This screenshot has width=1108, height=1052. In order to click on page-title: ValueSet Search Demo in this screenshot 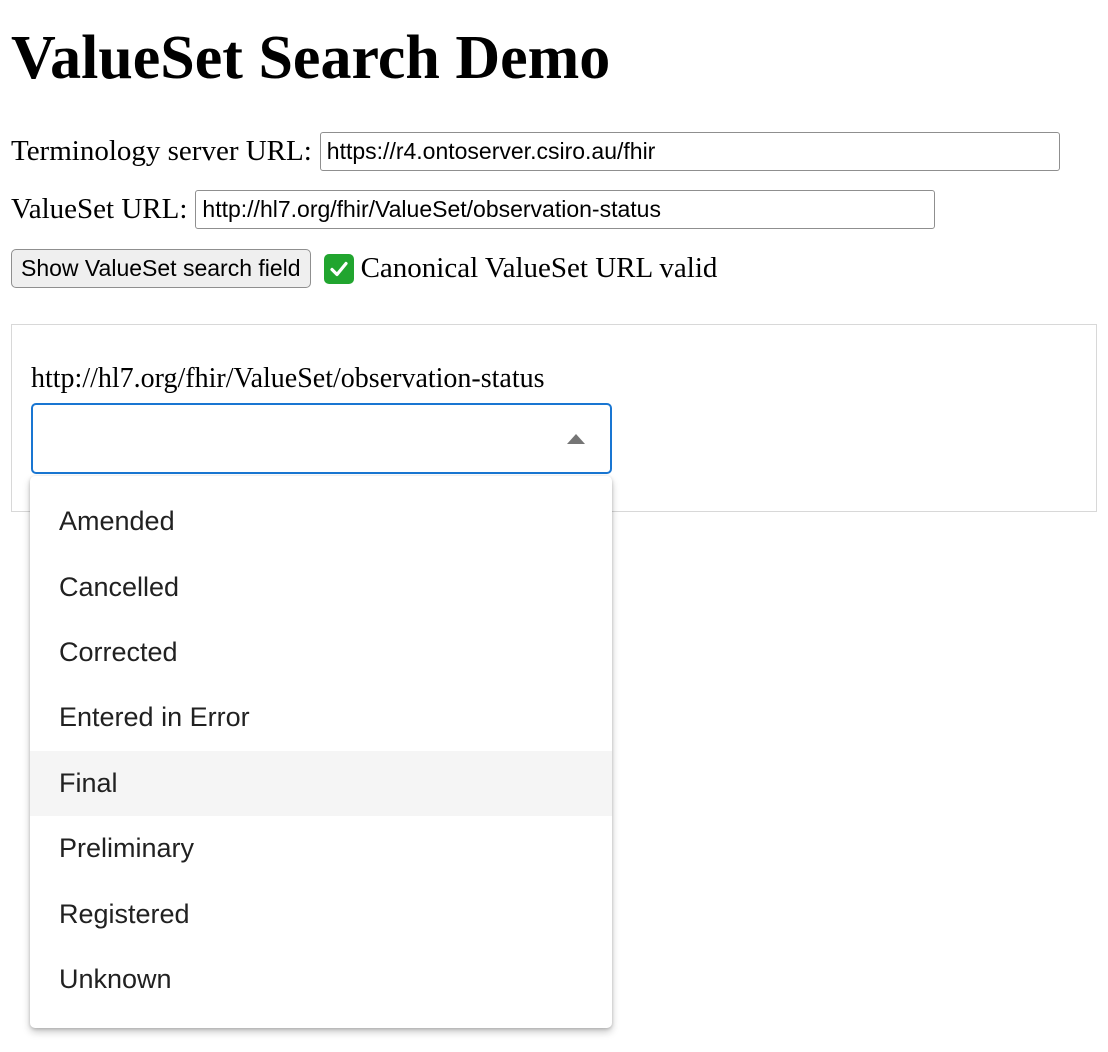, I will do `click(311, 58)`.